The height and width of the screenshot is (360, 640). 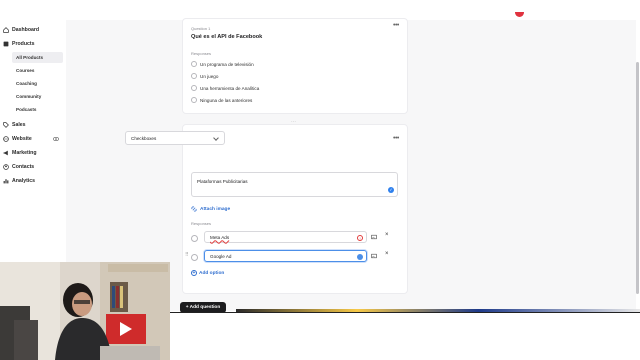 What do you see at coordinates (19, 125) in the screenshot?
I see `sidebar-item-label: Sales` at bounding box center [19, 125].